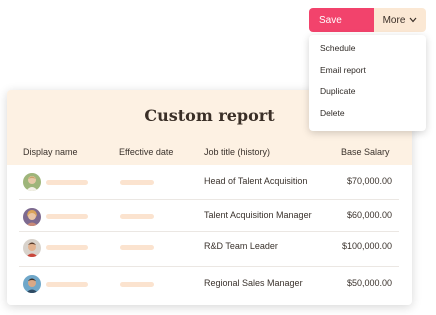  Describe the element at coordinates (337, 91) in the screenshot. I see `menu-item-duplicate: Duplicate` at that location.